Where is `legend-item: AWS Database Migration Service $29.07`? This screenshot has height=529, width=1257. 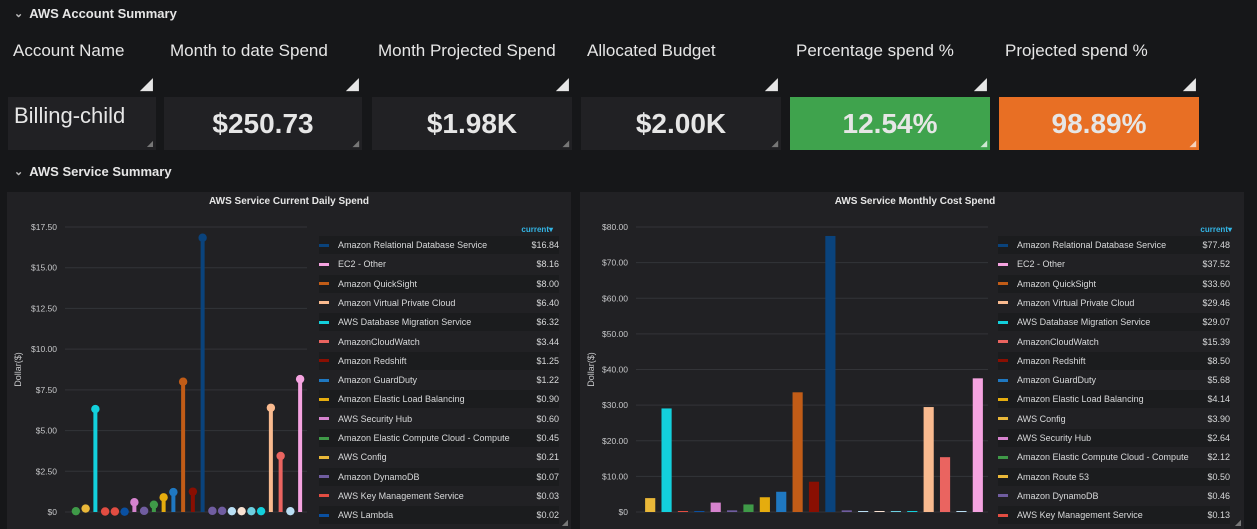
legend-item: AWS Database Migration Service $29.07 is located at coordinates (1114, 322).